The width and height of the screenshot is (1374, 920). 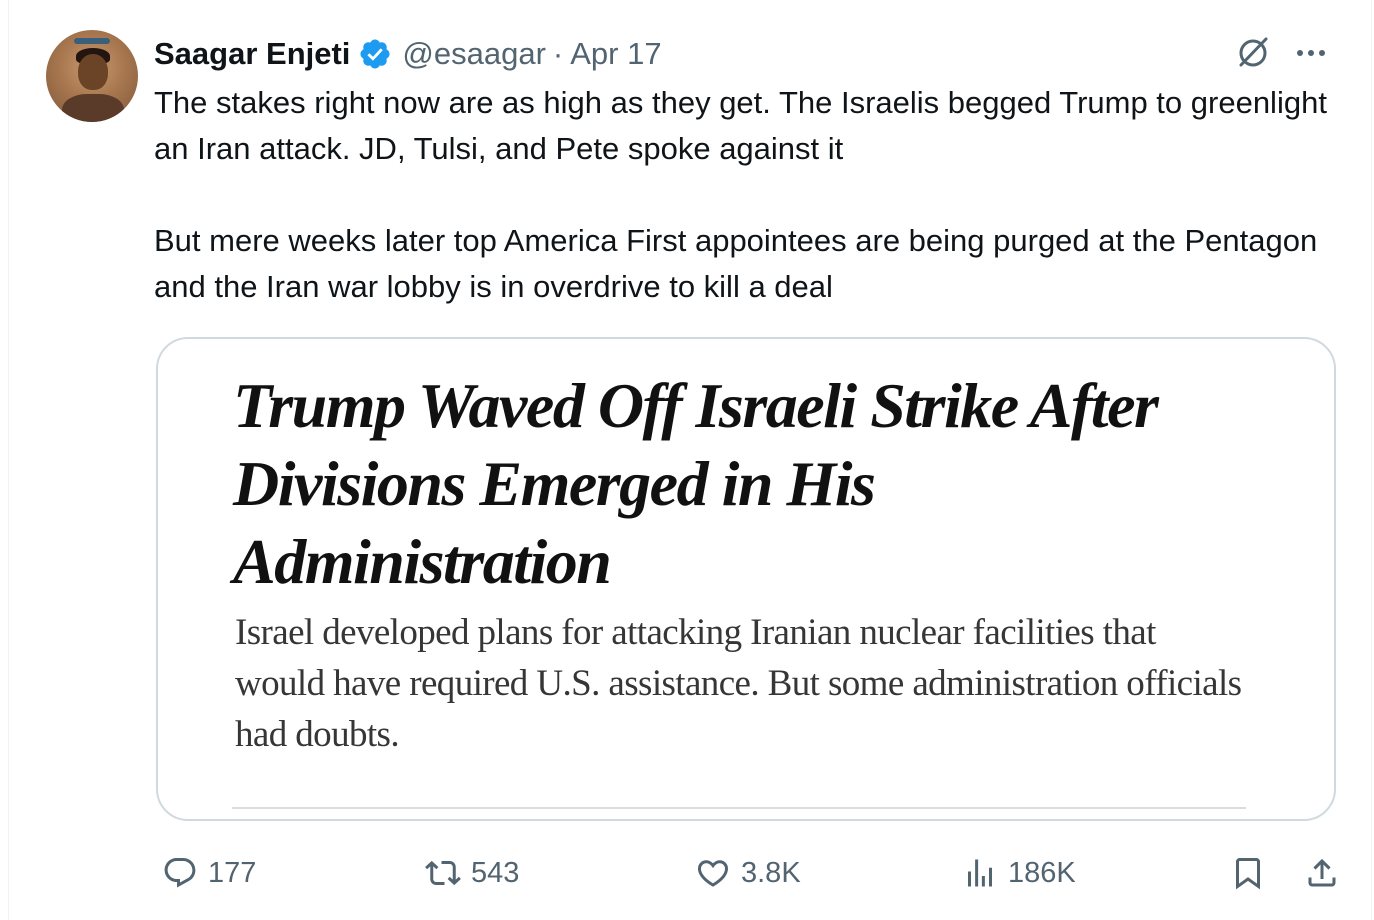 What do you see at coordinates (771, 872) in the screenshot?
I see `like-count: 3.8K` at bounding box center [771, 872].